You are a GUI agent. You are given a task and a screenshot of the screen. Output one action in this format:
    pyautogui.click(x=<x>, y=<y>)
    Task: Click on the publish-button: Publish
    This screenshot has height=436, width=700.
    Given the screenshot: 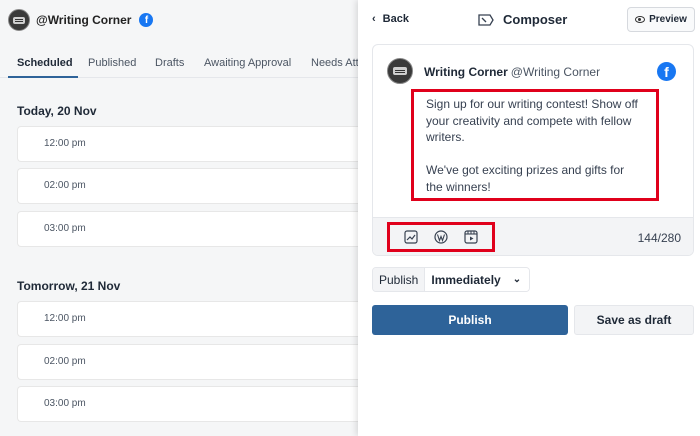 What is the action you would take?
    pyautogui.click(x=470, y=320)
    